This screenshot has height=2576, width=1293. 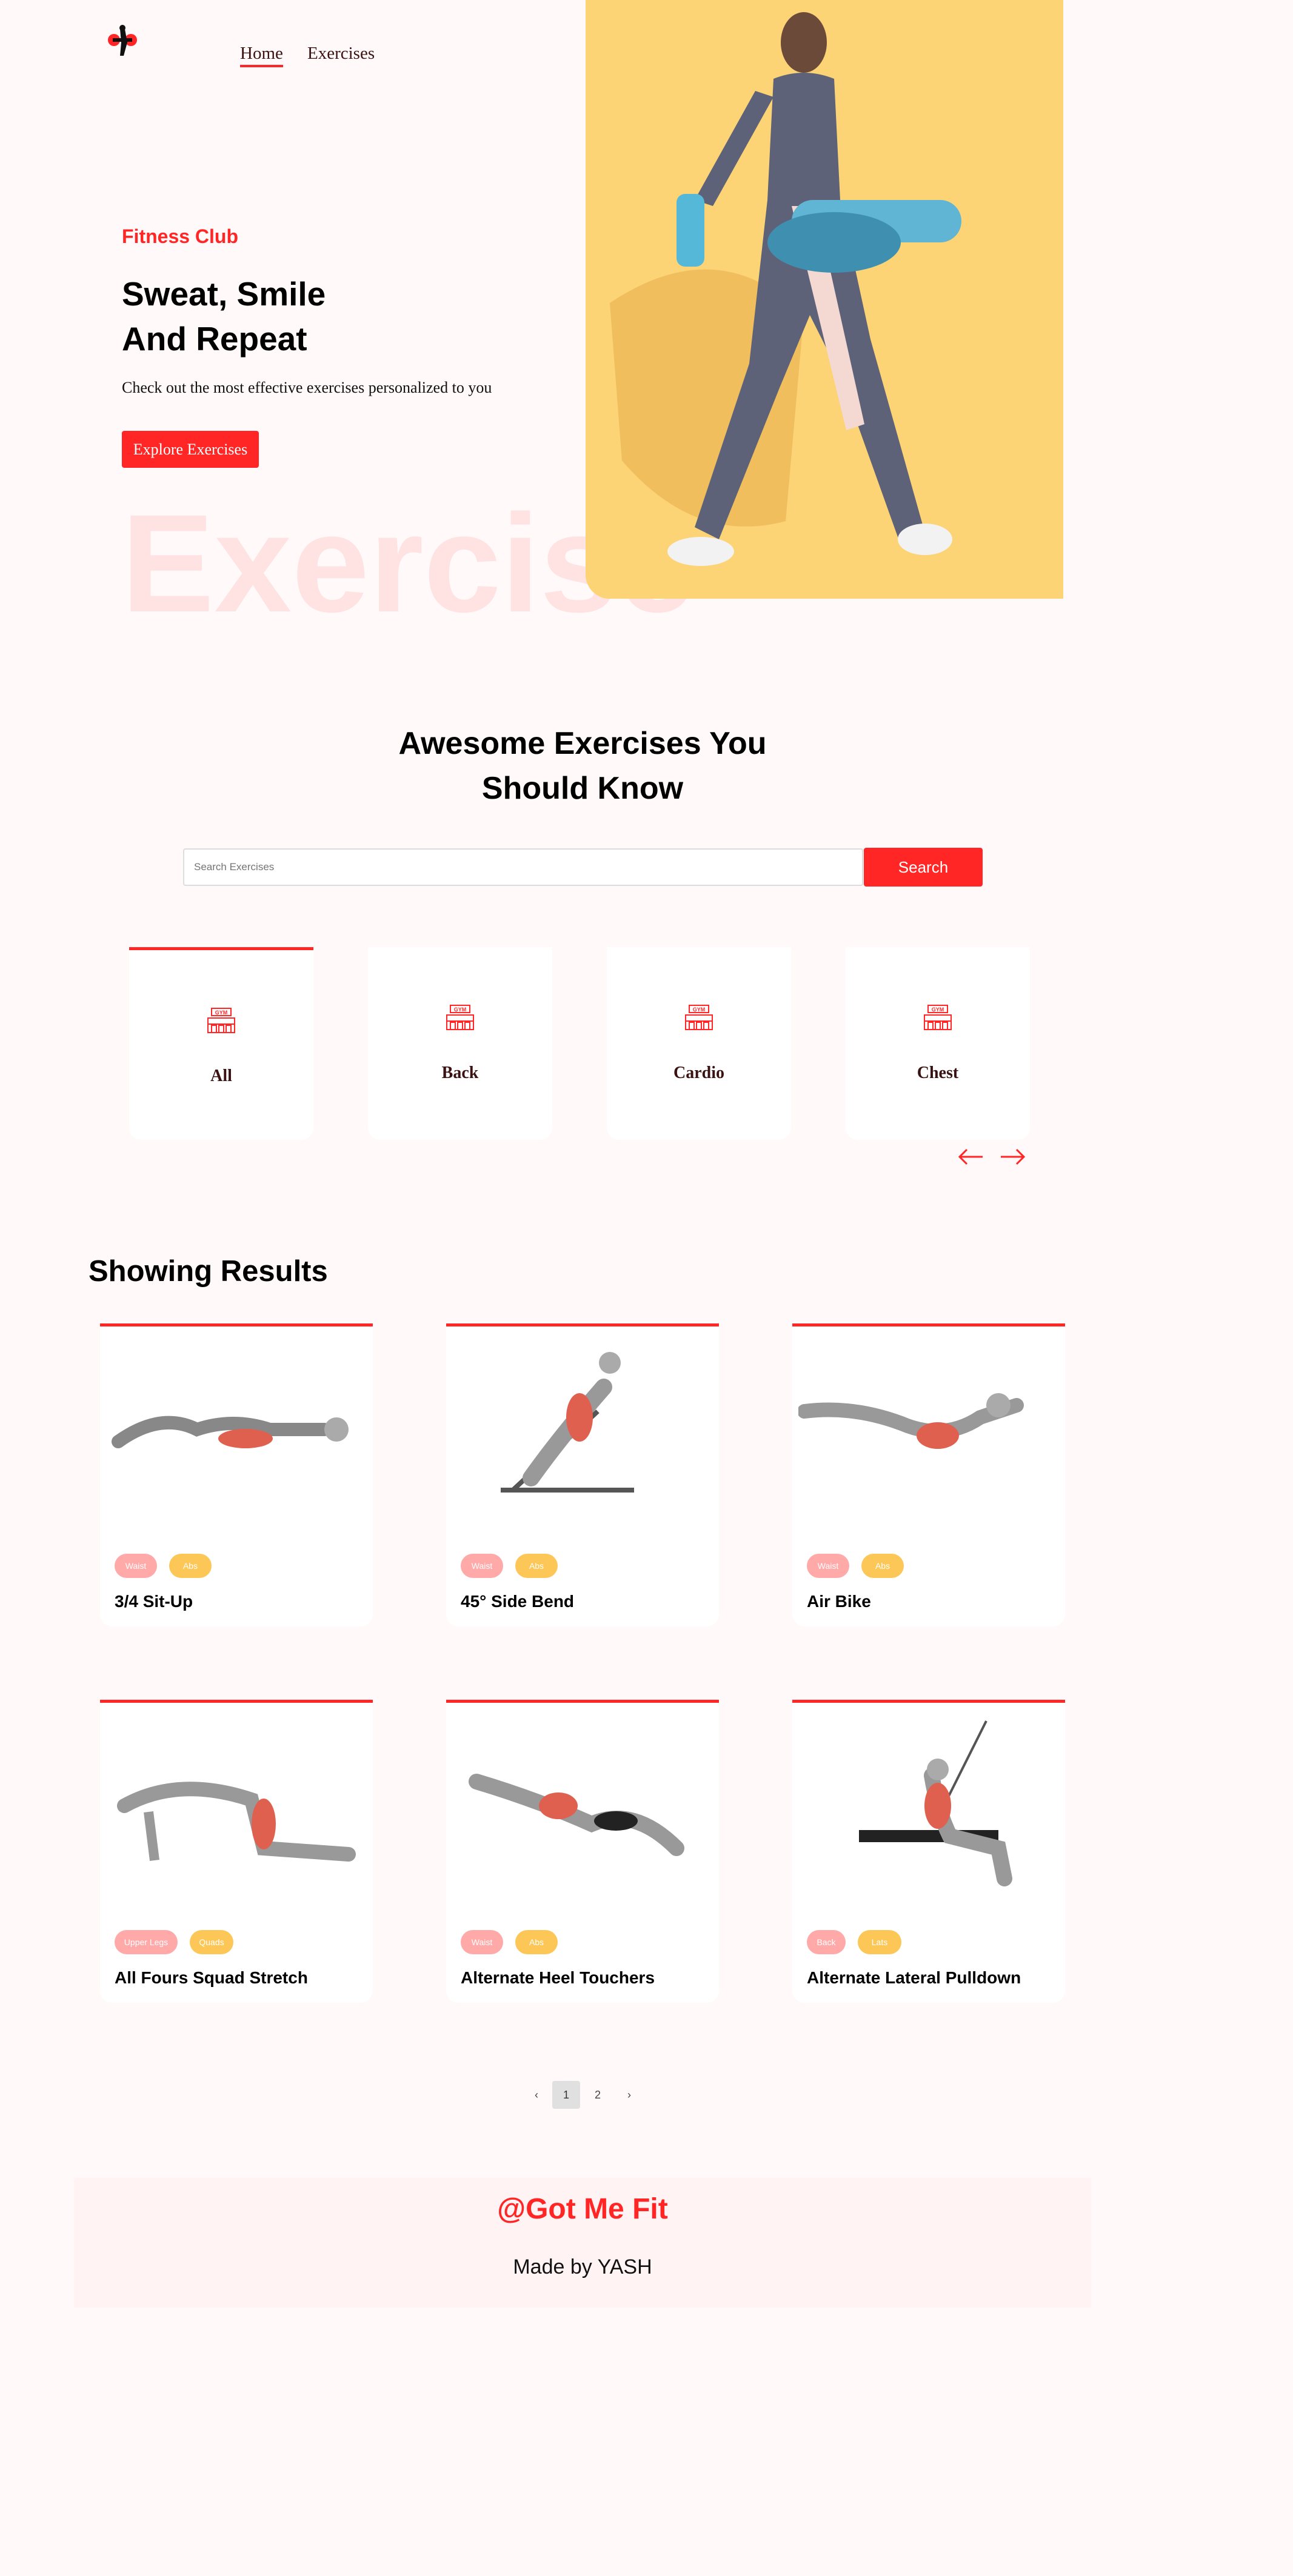 I want to click on exercise-name: 3/4 Sit-Up, so click(x=154, y=1601).